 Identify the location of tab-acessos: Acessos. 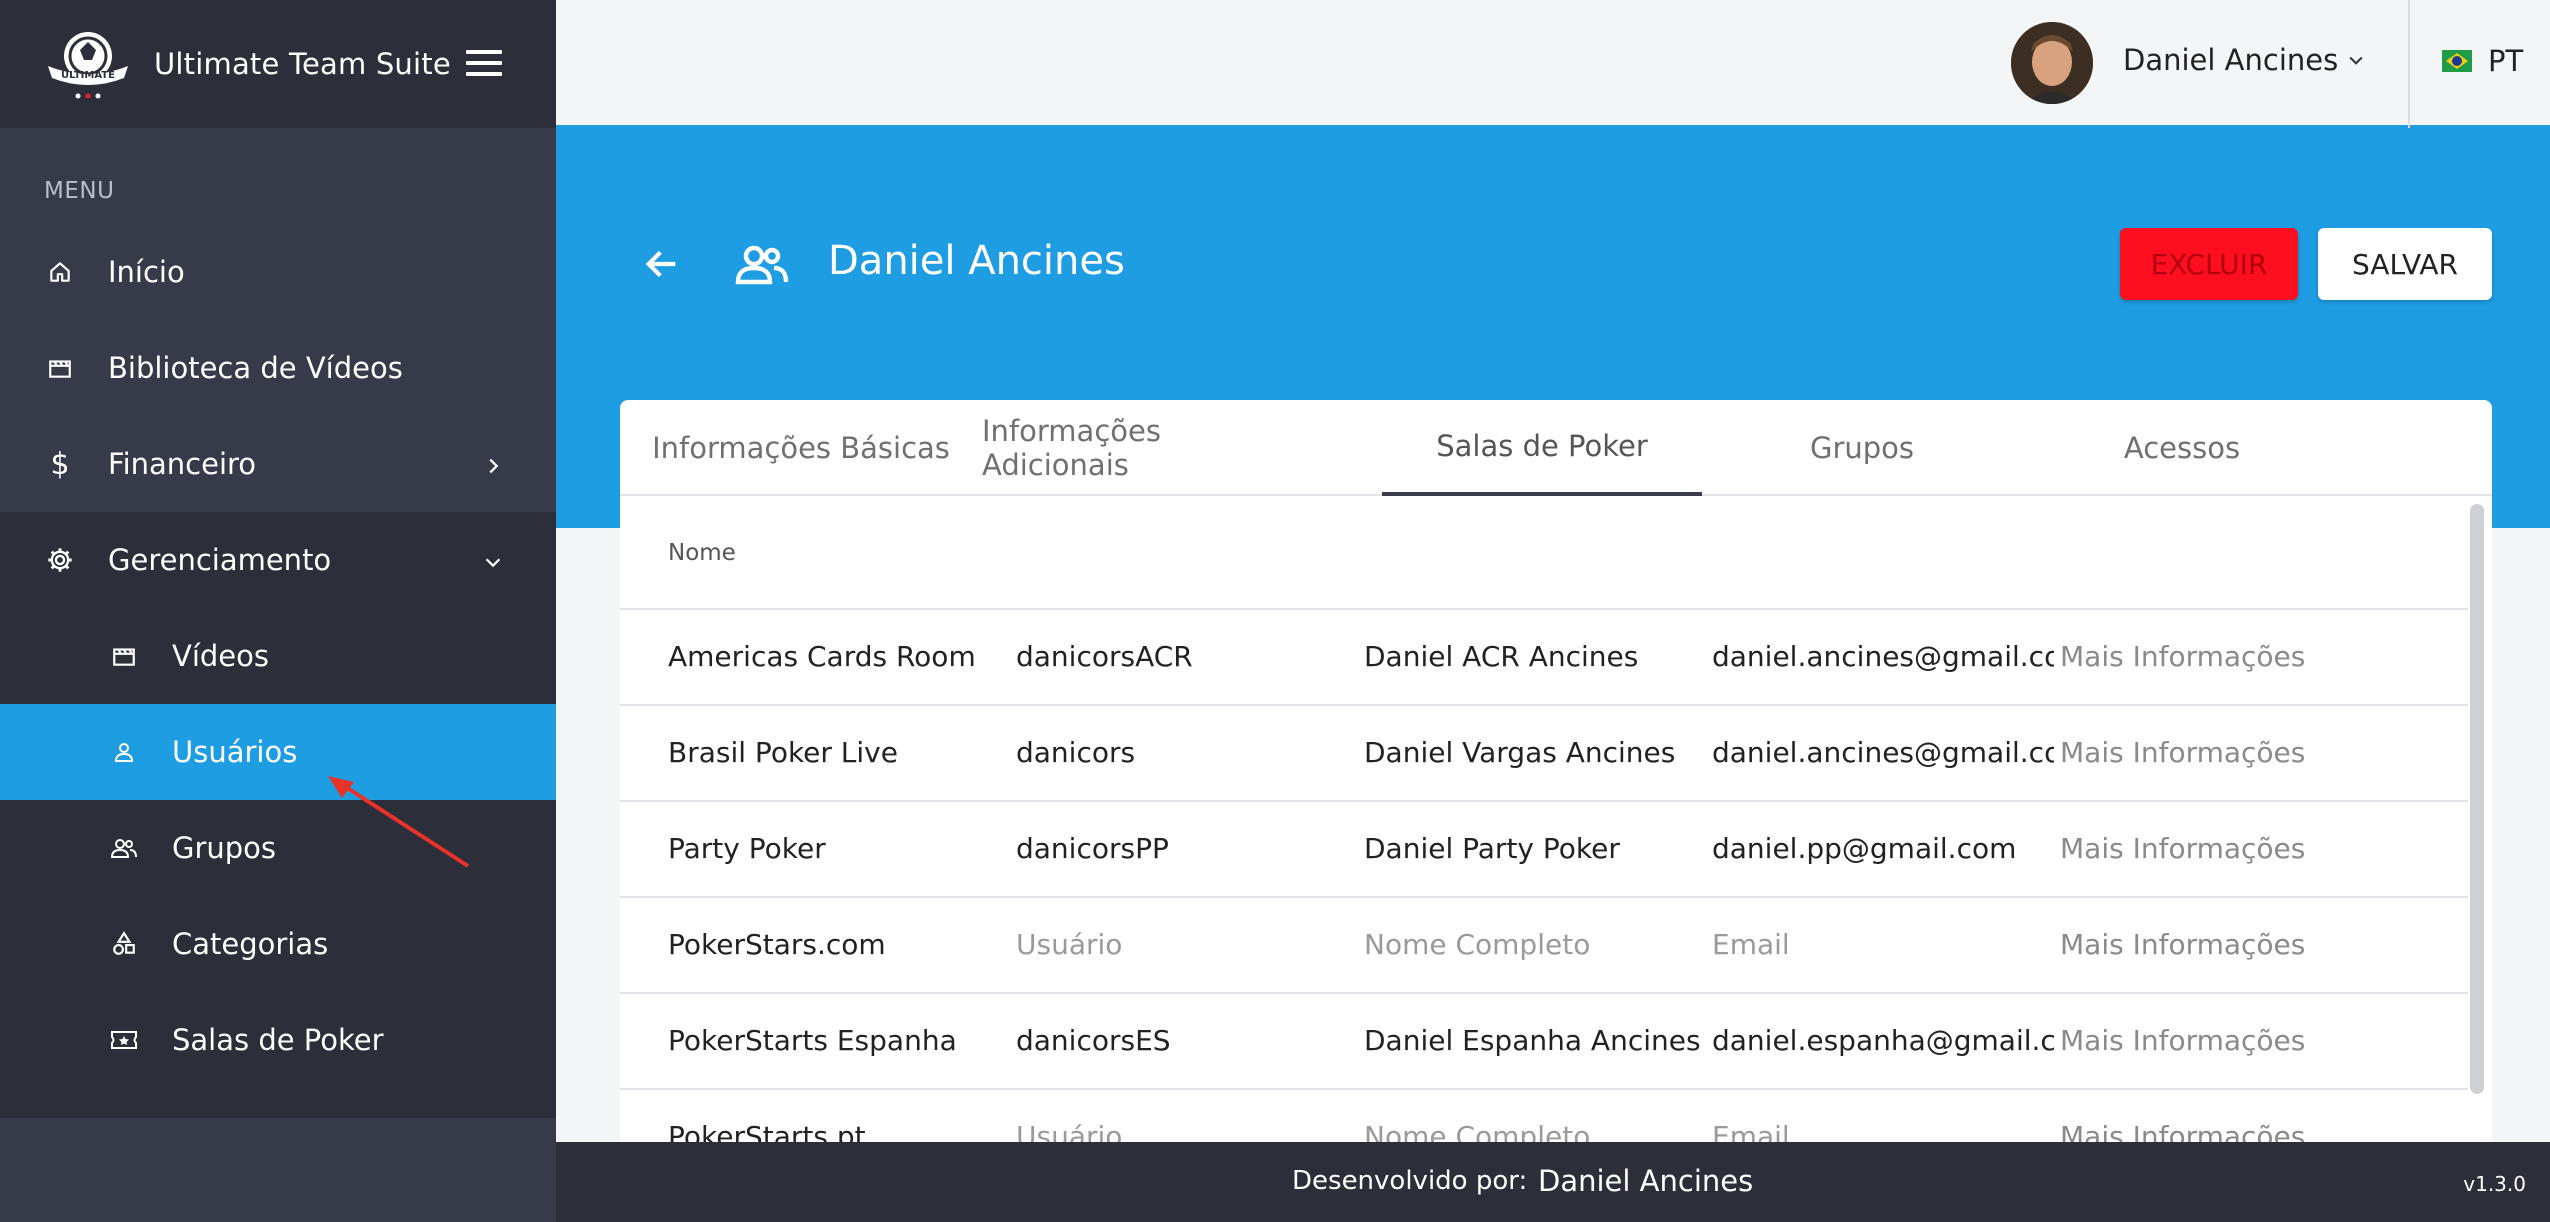
(2182, 448).